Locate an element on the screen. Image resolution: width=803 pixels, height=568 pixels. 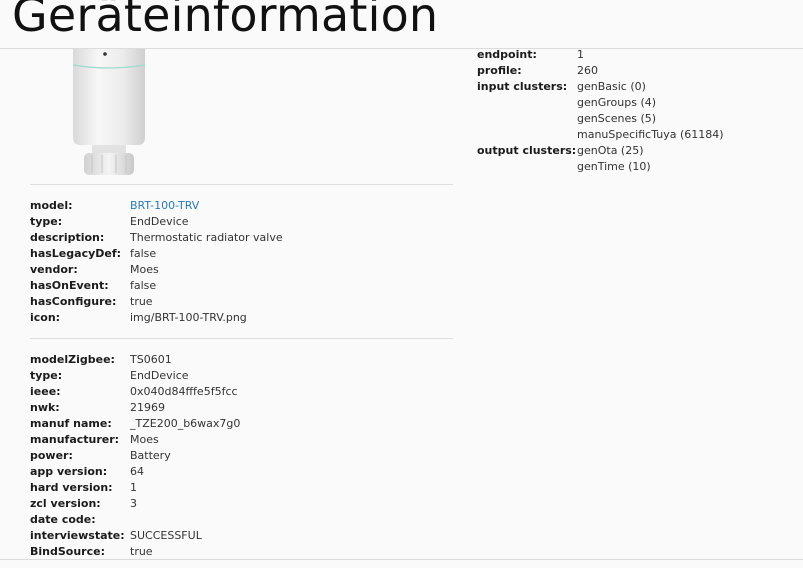
input-cluster-item: genGroups (4) is located at coordinates (617, 102).